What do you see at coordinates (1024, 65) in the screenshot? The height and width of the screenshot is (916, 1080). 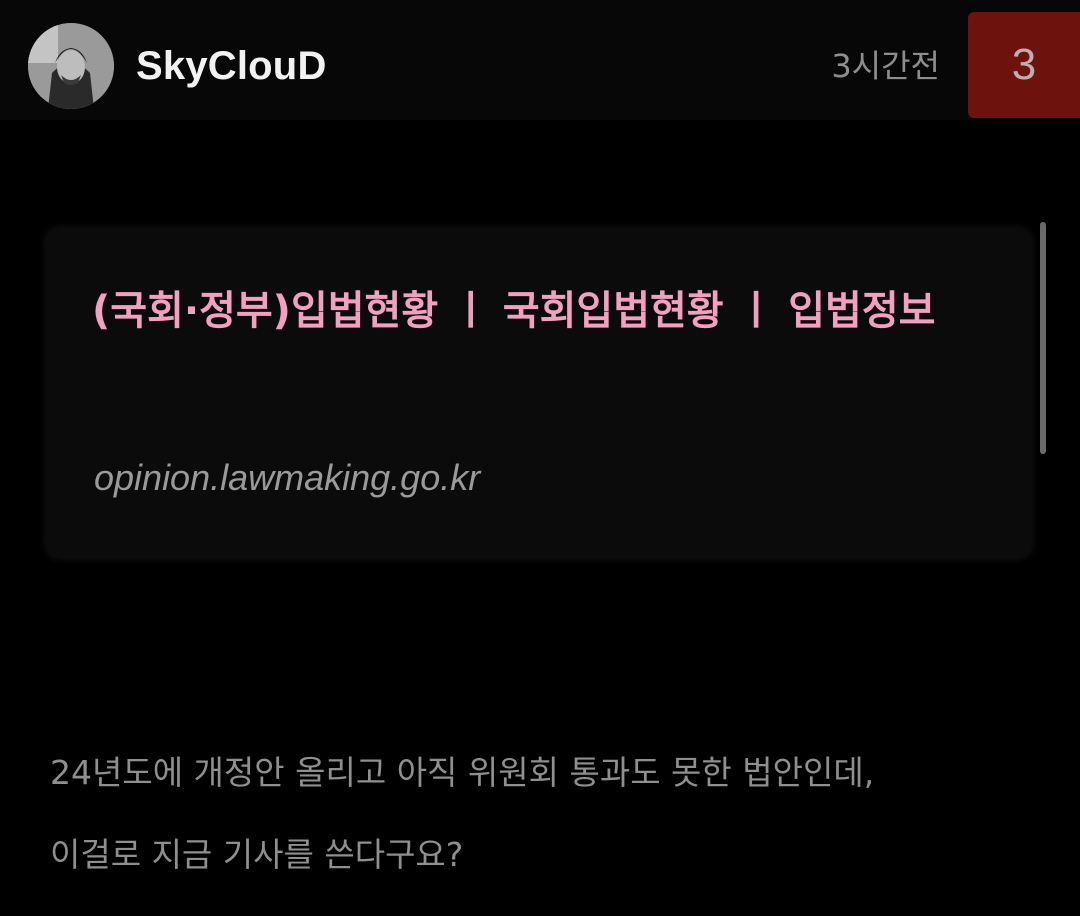 I see `comment-count-badge: 3` at bounding box center [1024, 65].